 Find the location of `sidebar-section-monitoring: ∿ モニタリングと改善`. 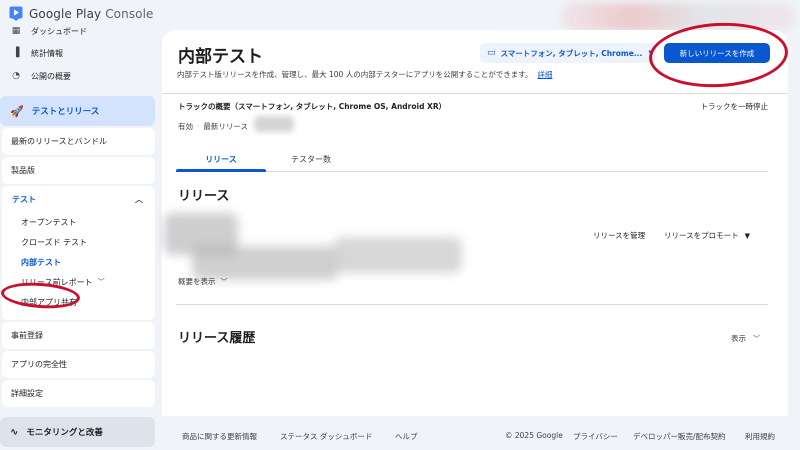

sidebar-section-monitoring: ∿ モニタリングと改善 is located at coordinates (77, 432).